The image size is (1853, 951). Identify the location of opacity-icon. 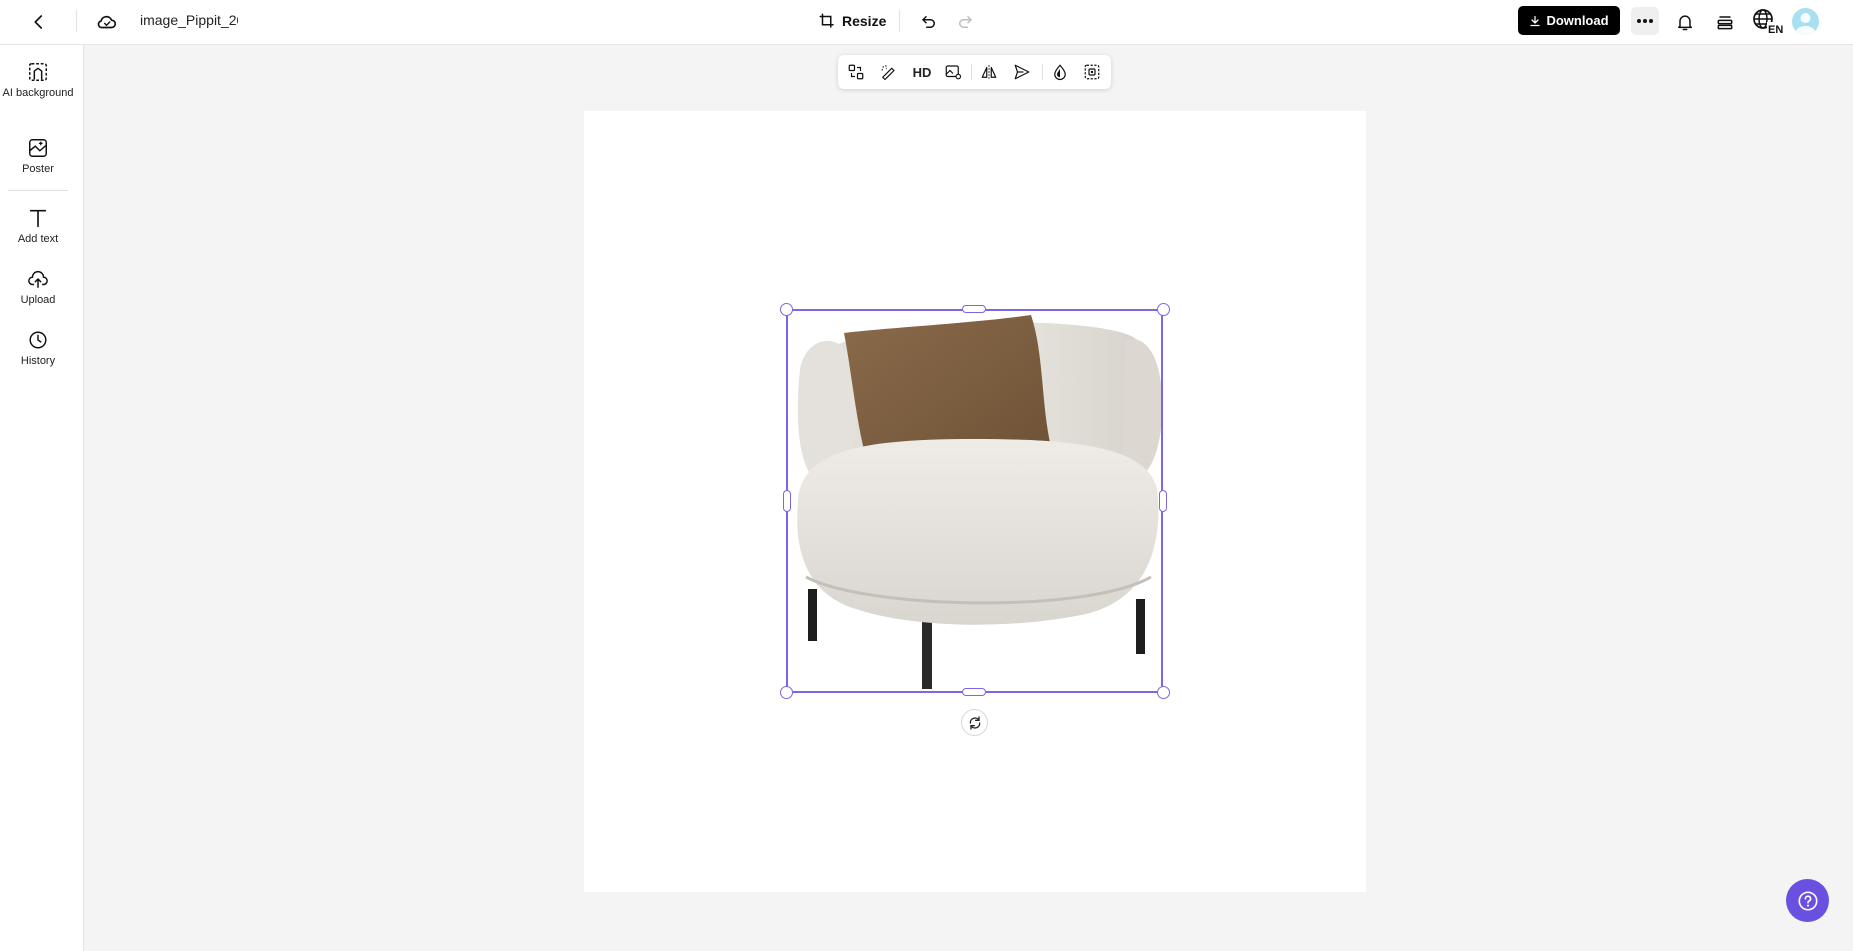
(1060, 72).